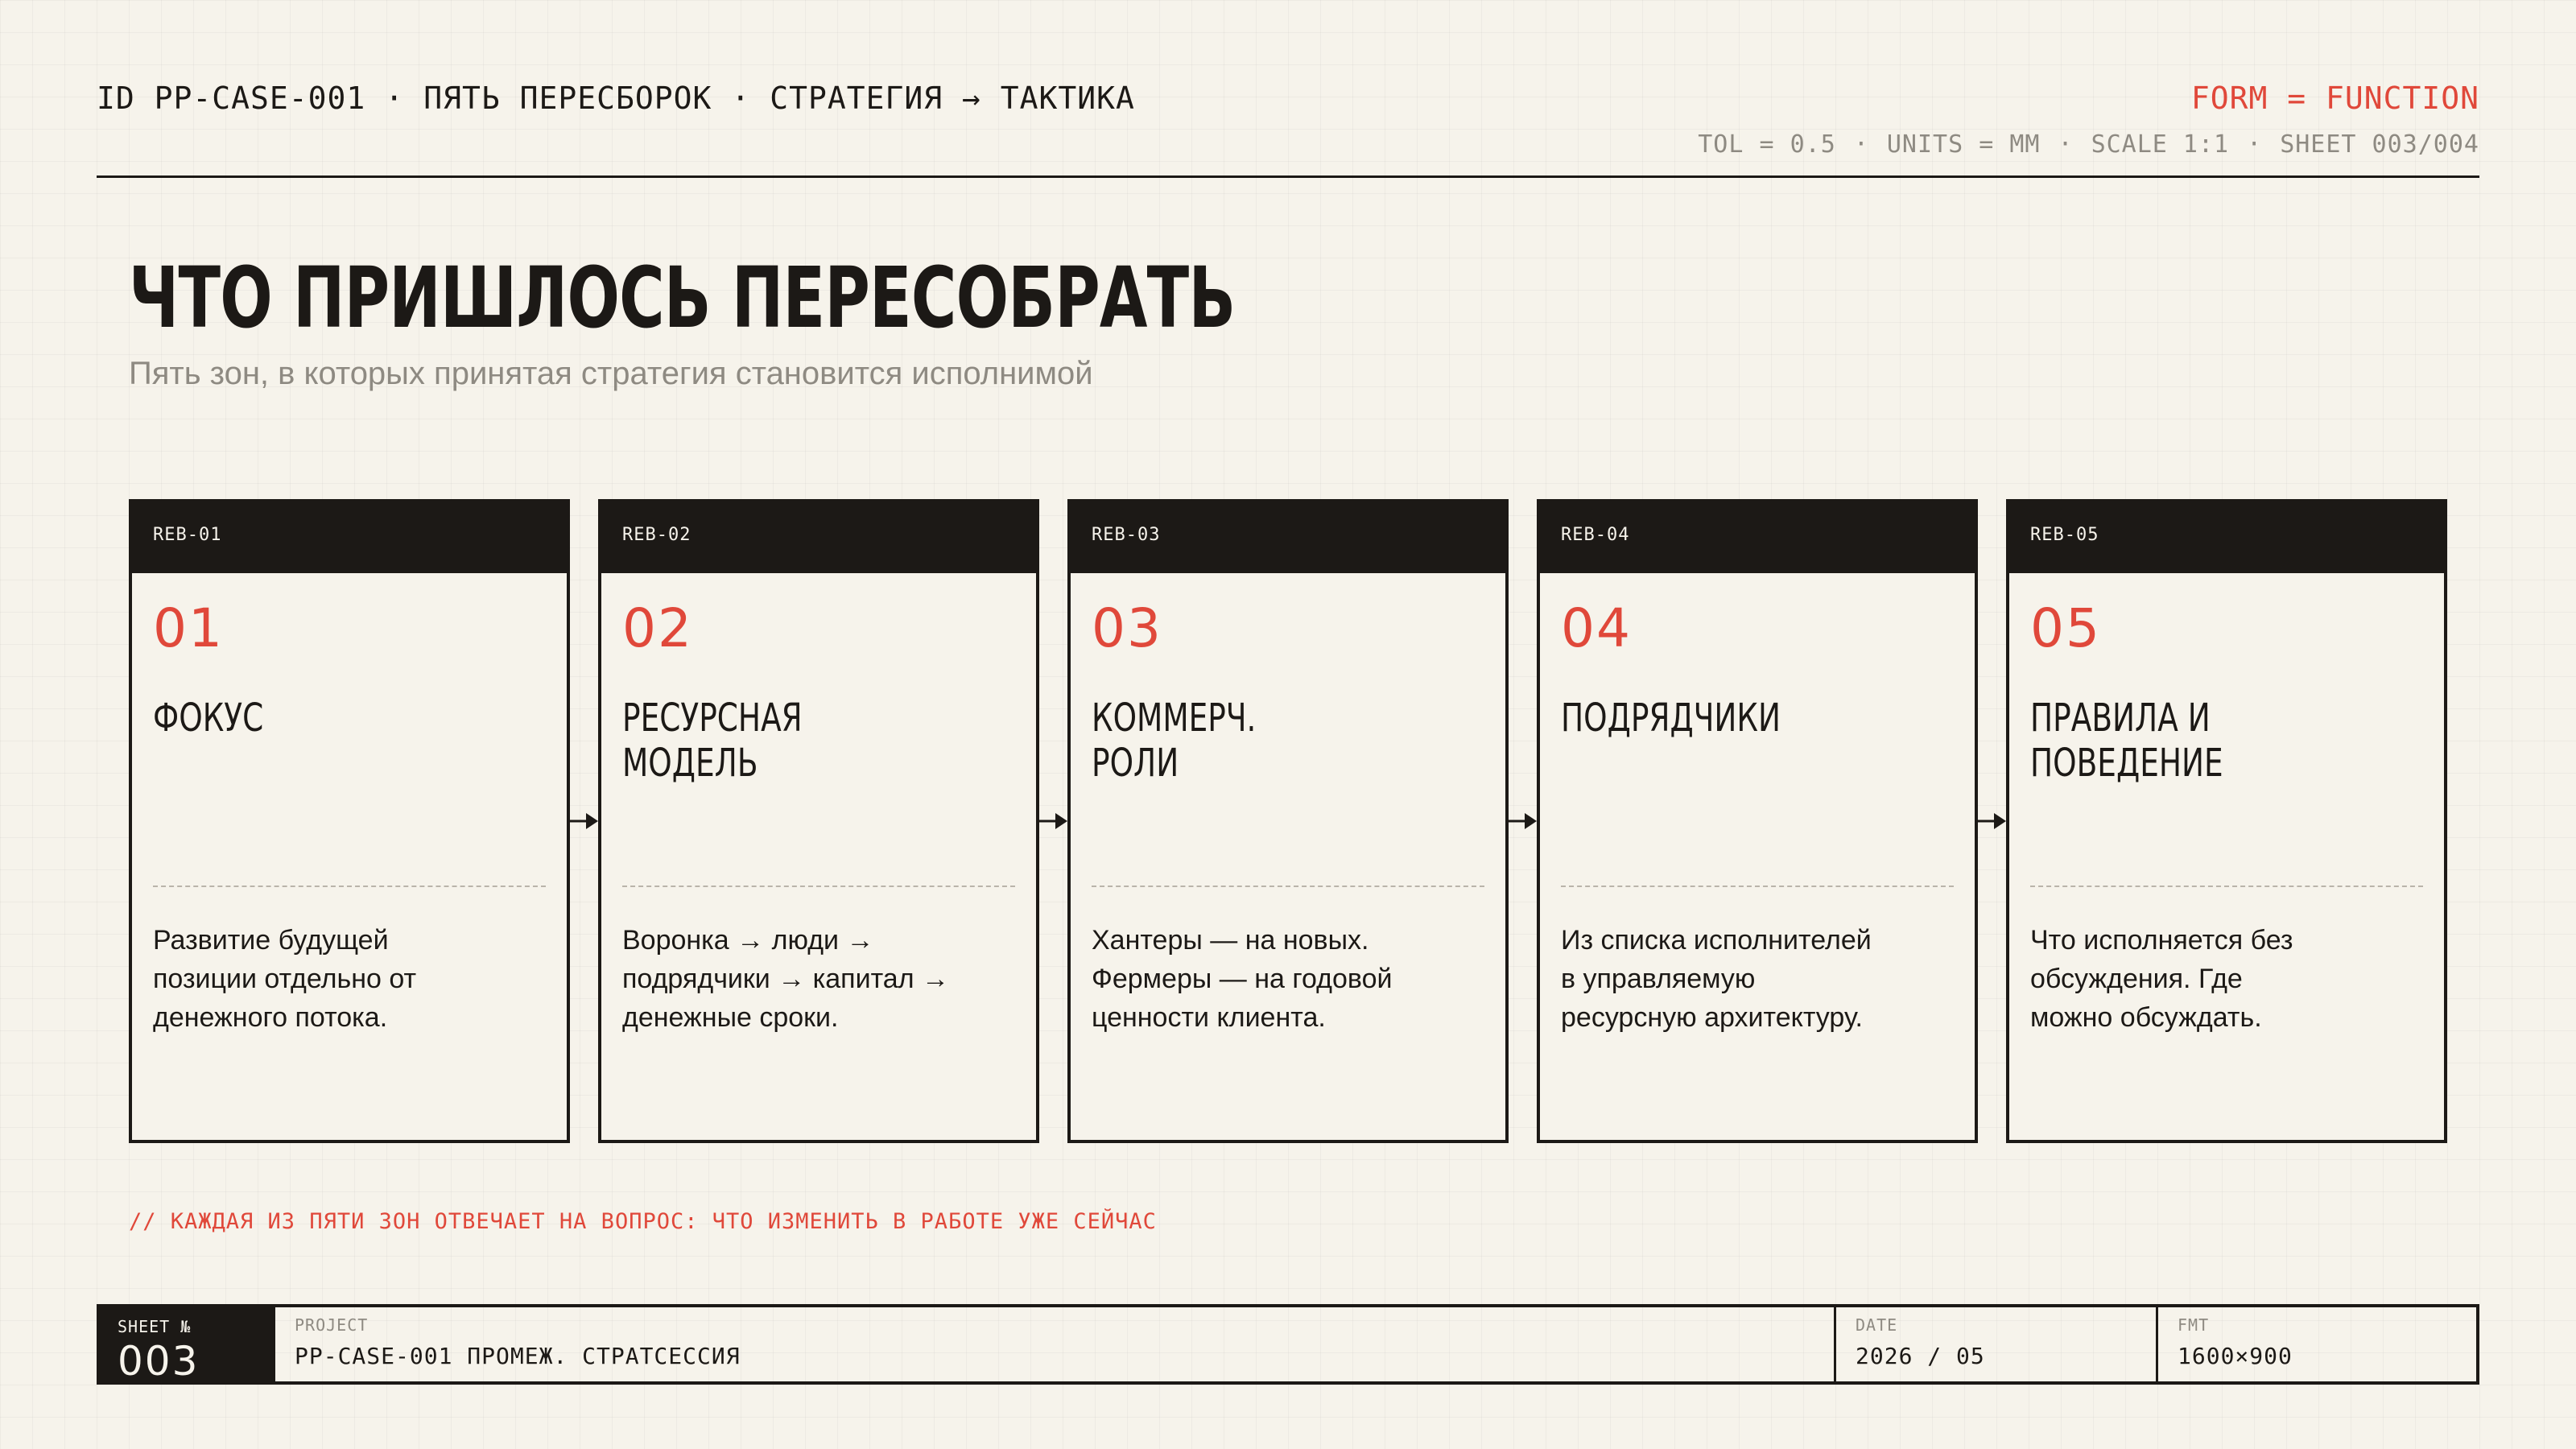 The height and width of the screenshot is (1449, 2576). What do you see at coordinates (1288, 537) in the screenshot?
I see `card-code: REB-03` at bounding box center [1288, 537].